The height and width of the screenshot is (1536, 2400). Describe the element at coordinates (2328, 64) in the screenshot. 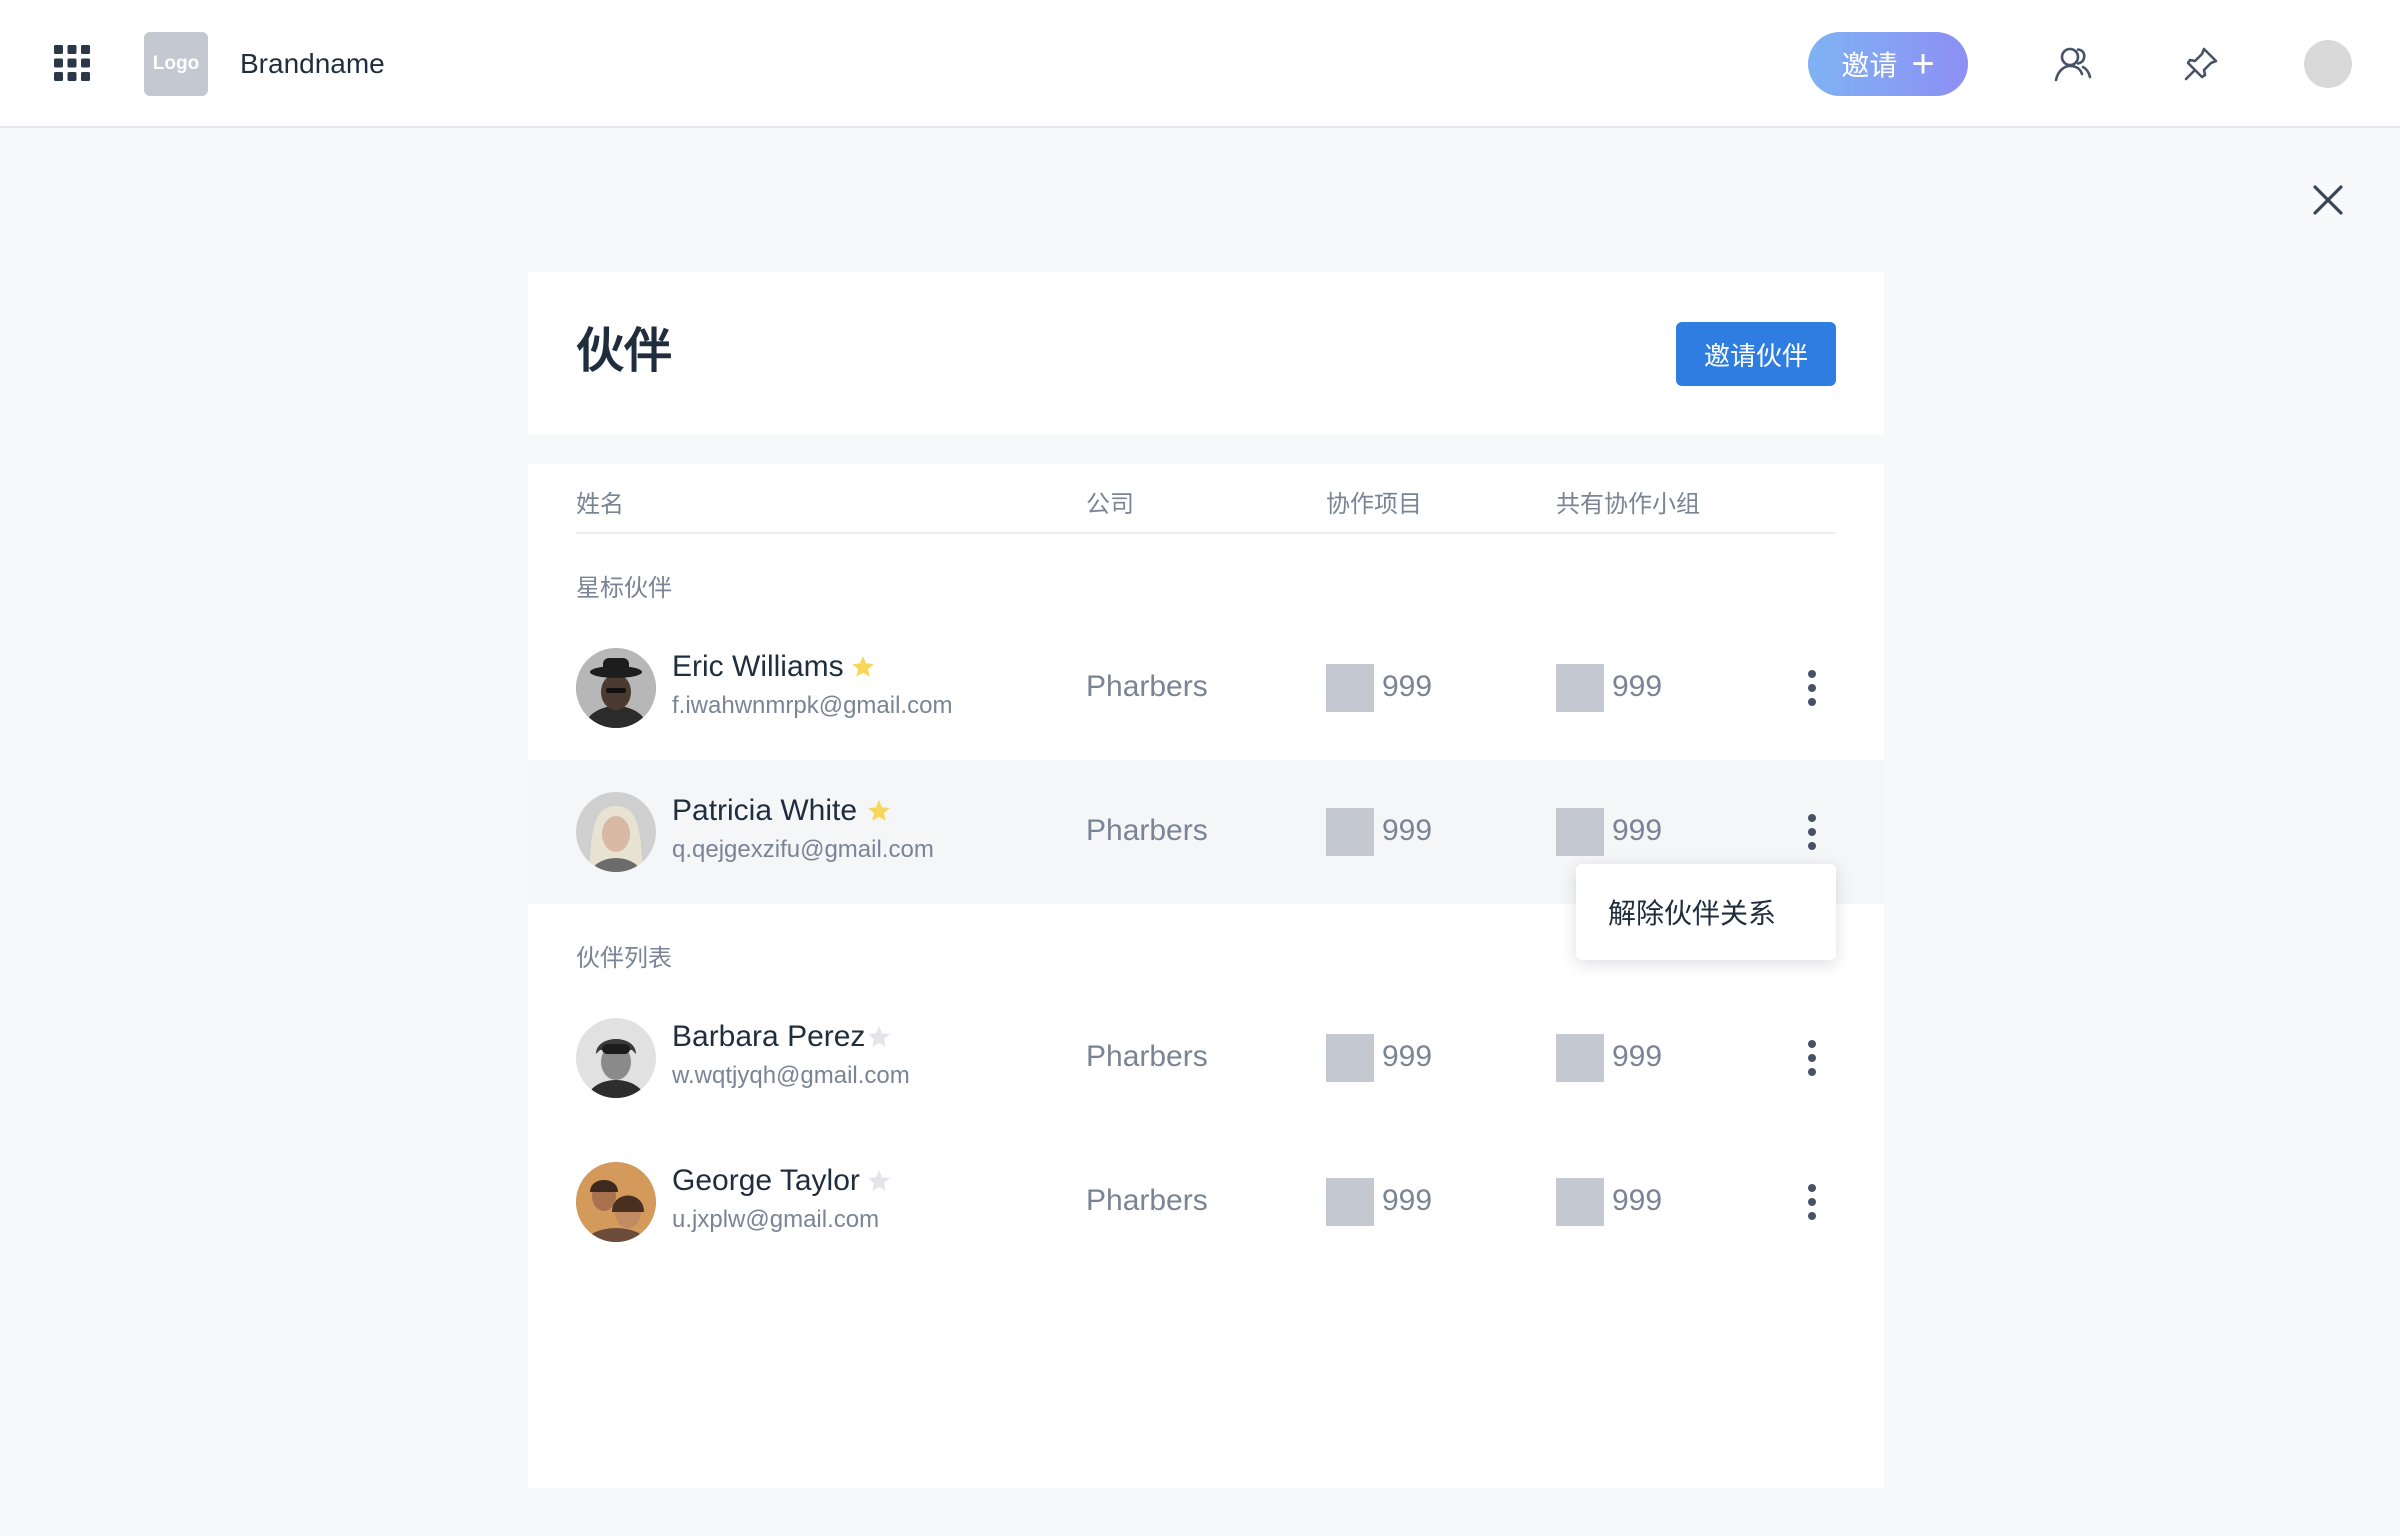

I see `user-avatar` at that location.